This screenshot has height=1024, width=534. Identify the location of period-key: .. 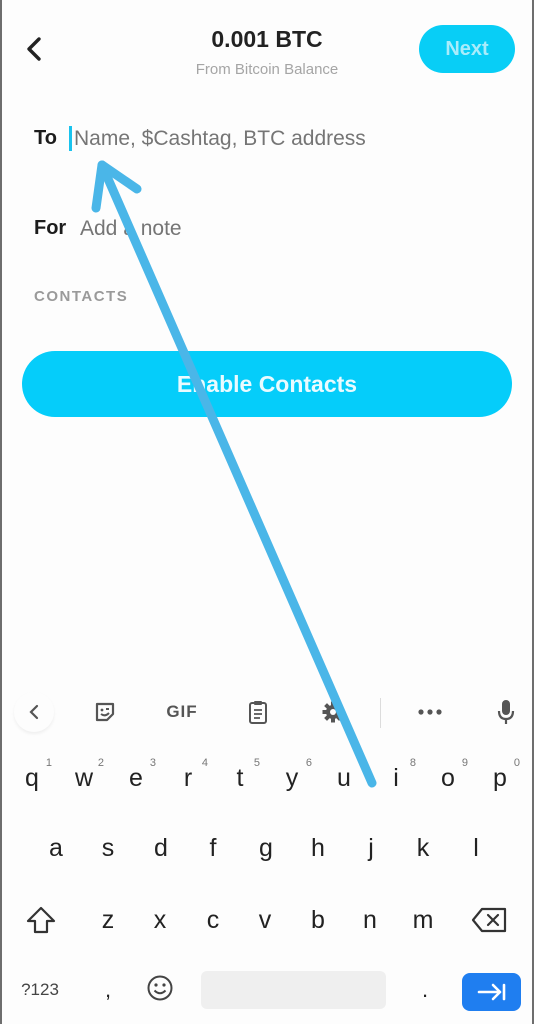
(425, 990).